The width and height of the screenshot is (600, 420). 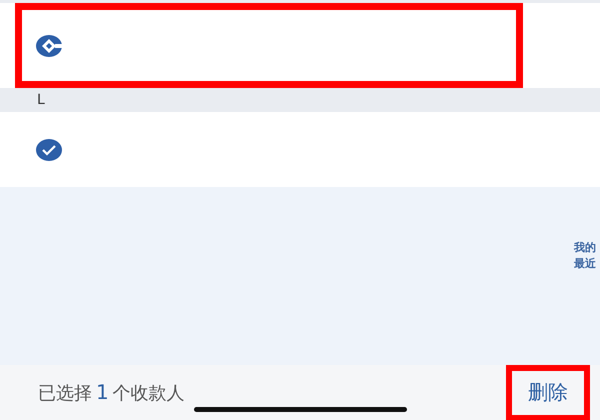 I want to click on bank-logo-icon, so click(x=49, y=45).